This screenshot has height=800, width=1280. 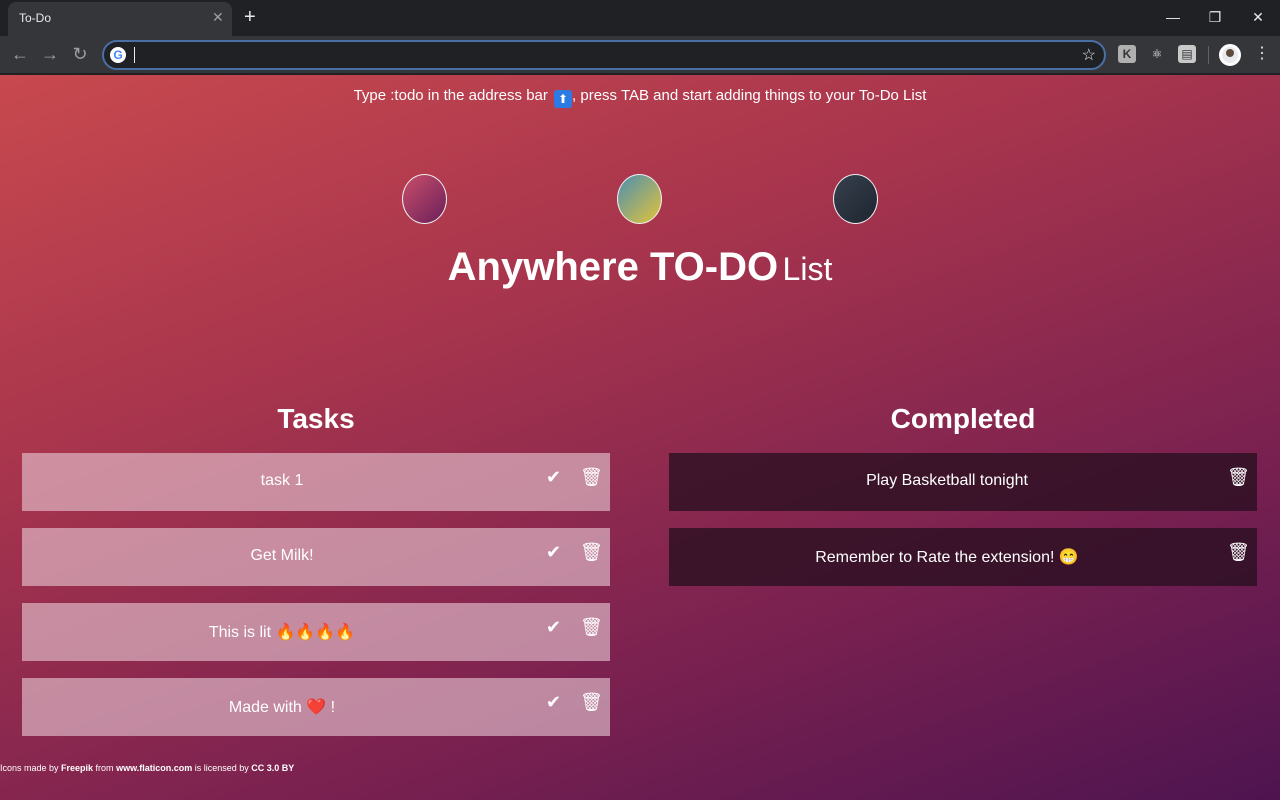 I want to click on back-button: ←, so click(x=20, y=54).